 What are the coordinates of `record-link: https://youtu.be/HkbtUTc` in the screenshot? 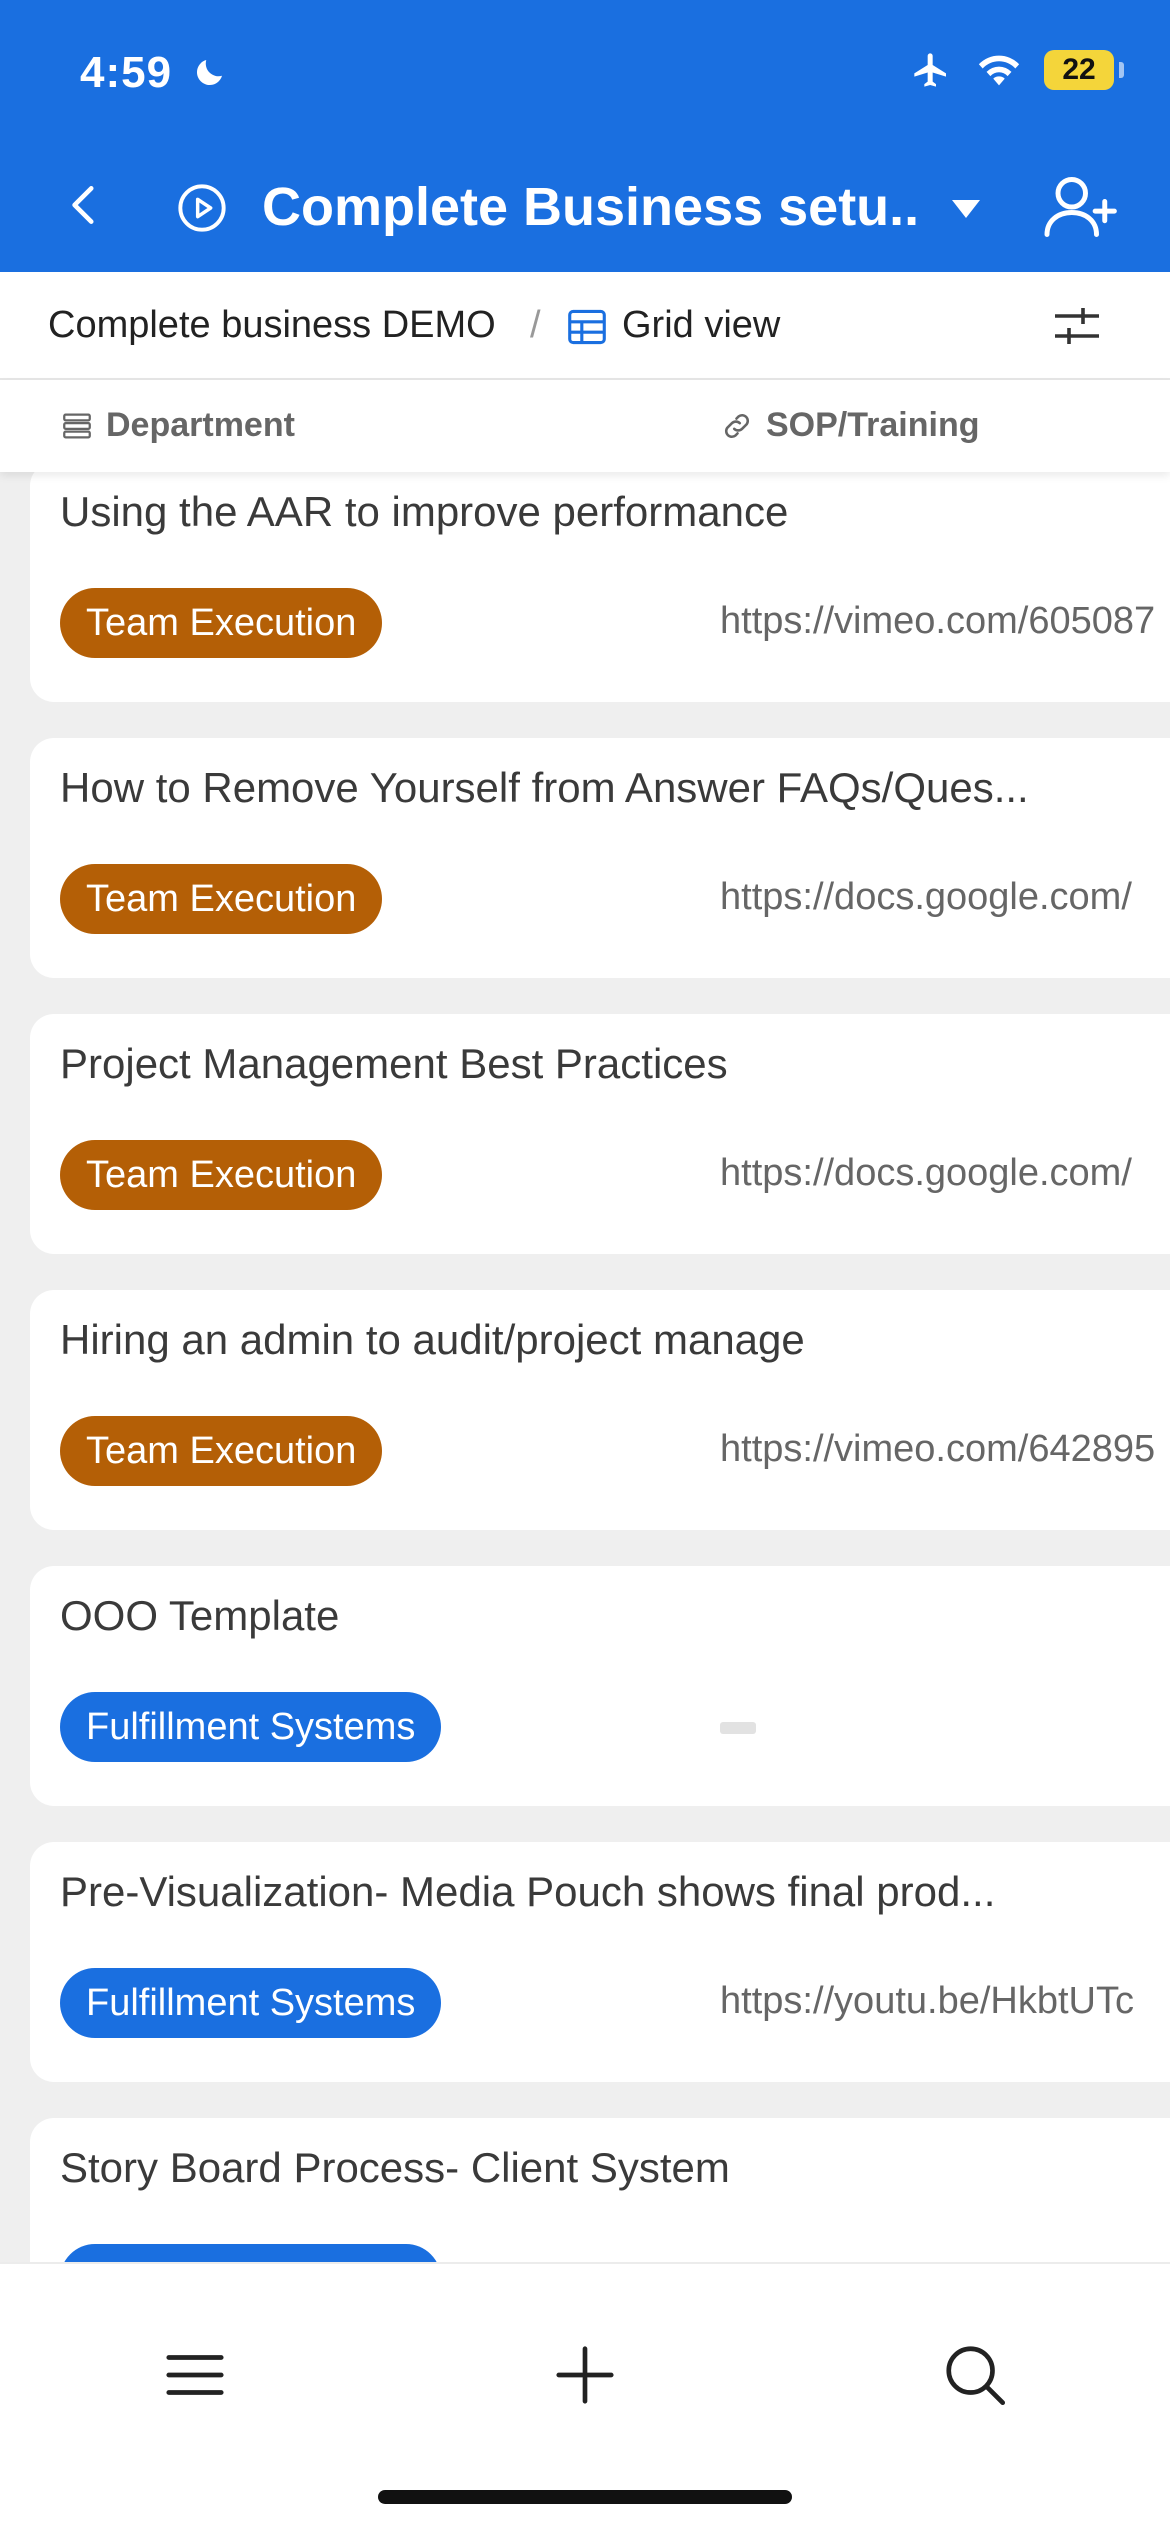 It's located at (927, 2001).